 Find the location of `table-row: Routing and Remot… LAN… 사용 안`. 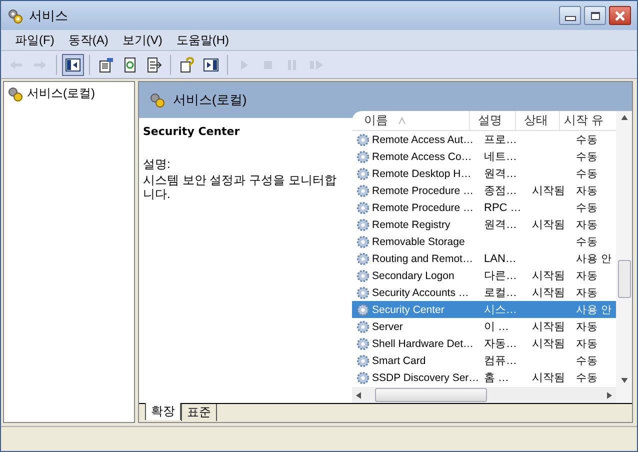

table-row: Routing and Remot… LAN… 사용 안 is located at coordinates (484, 258).